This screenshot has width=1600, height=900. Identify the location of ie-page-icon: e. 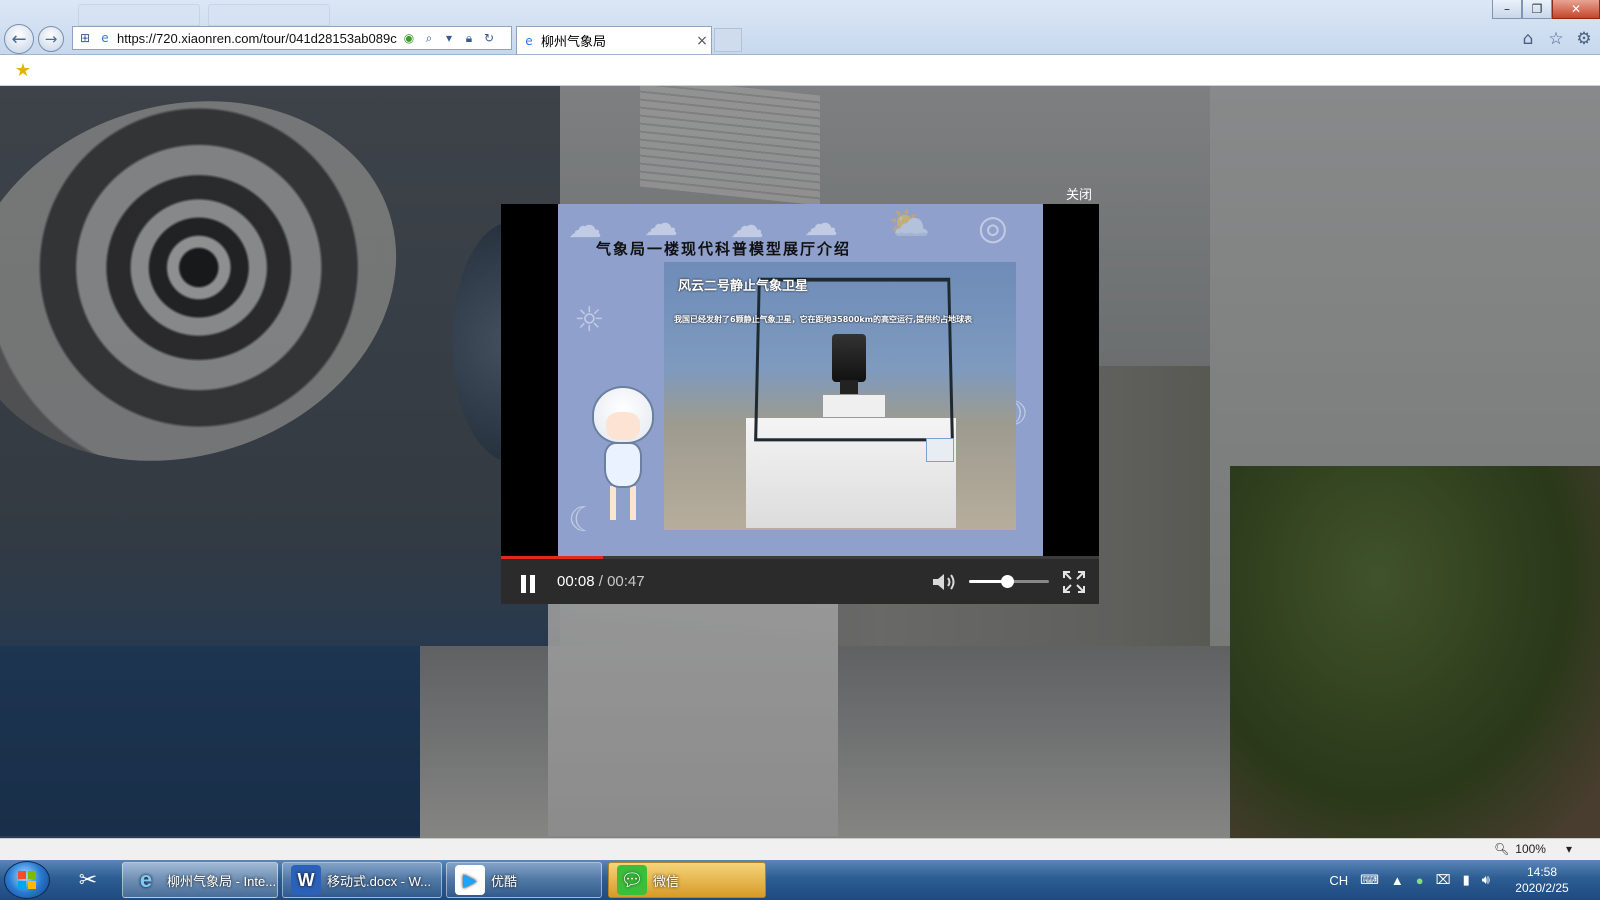
(105, 38).